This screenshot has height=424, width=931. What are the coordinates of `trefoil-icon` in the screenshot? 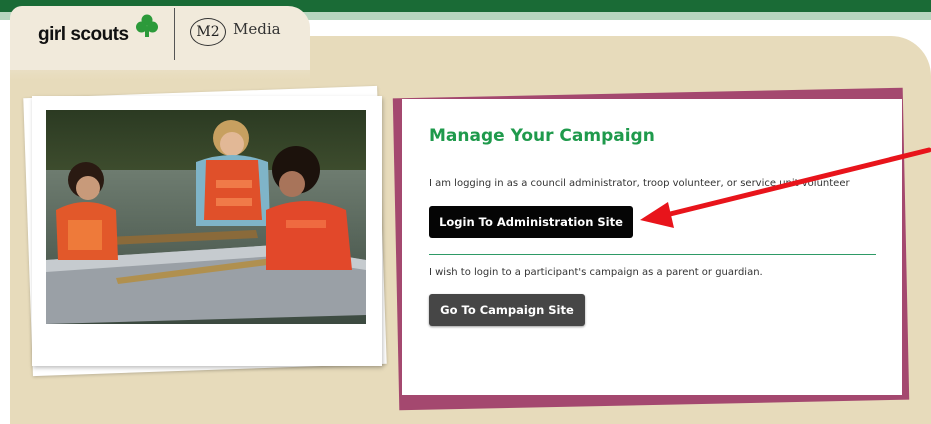 It's located at (147, 25).